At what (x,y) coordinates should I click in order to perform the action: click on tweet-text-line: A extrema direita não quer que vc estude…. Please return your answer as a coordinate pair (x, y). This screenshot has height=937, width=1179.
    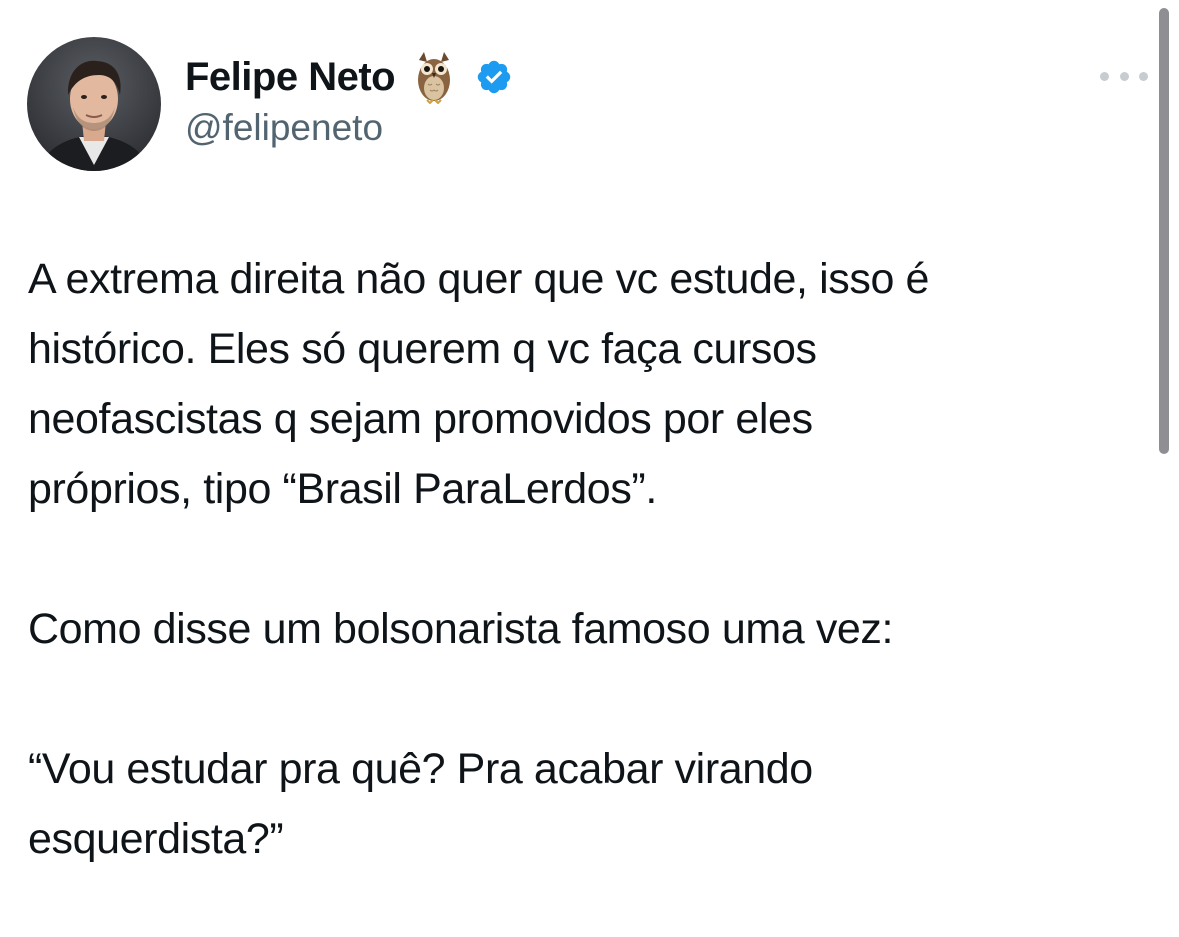
    Looking at the image, I should click on (479, 279).